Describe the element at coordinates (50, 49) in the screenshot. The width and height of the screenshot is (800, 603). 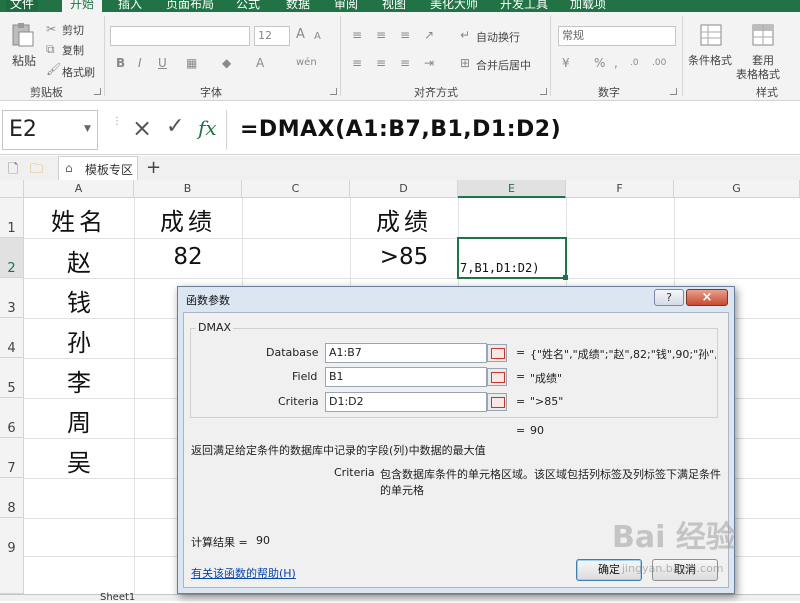
I see `copy-icon: ⧉` at that location.